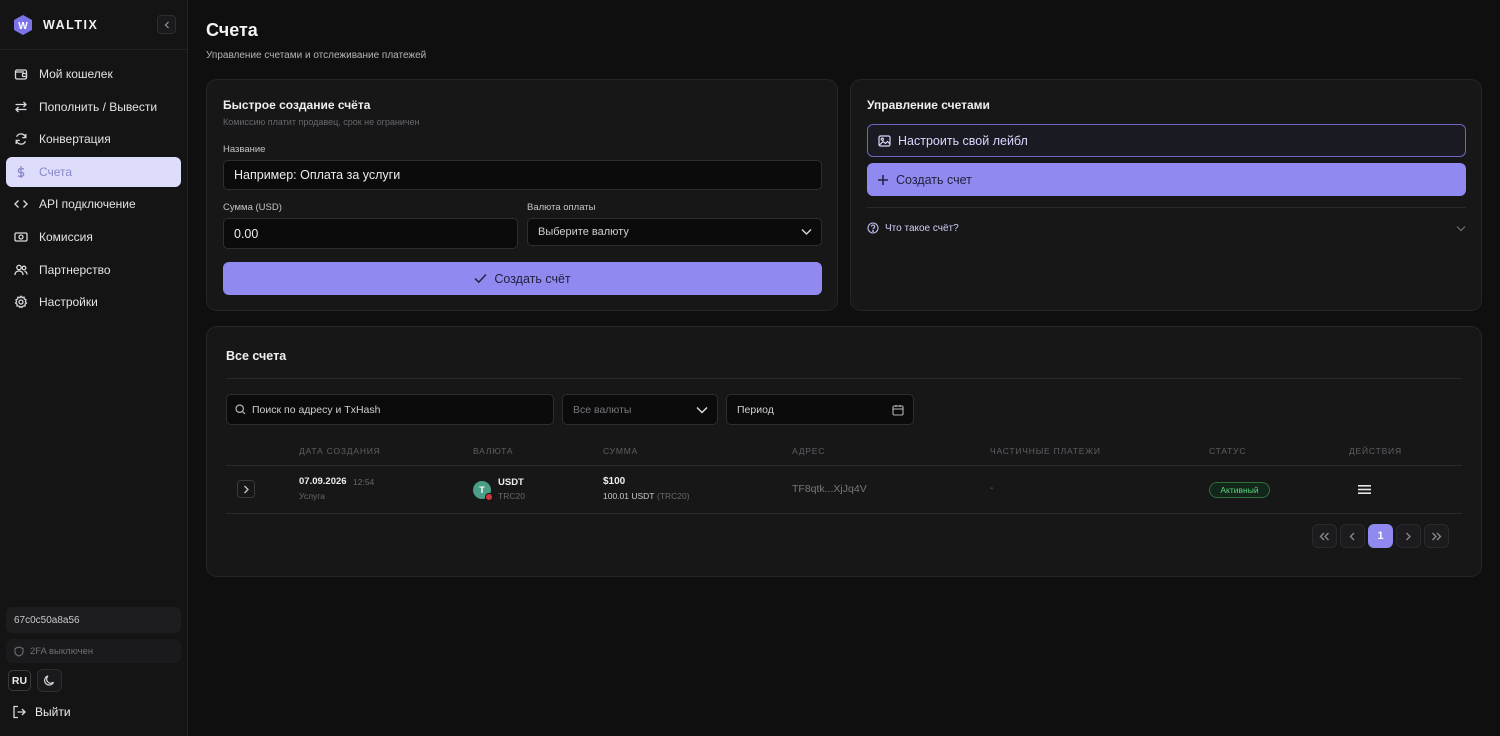  Describe the element at coordinates (98, 106) in the screenshot. I see `sidebar-item-label: Пополнить / Вывести` at that location.